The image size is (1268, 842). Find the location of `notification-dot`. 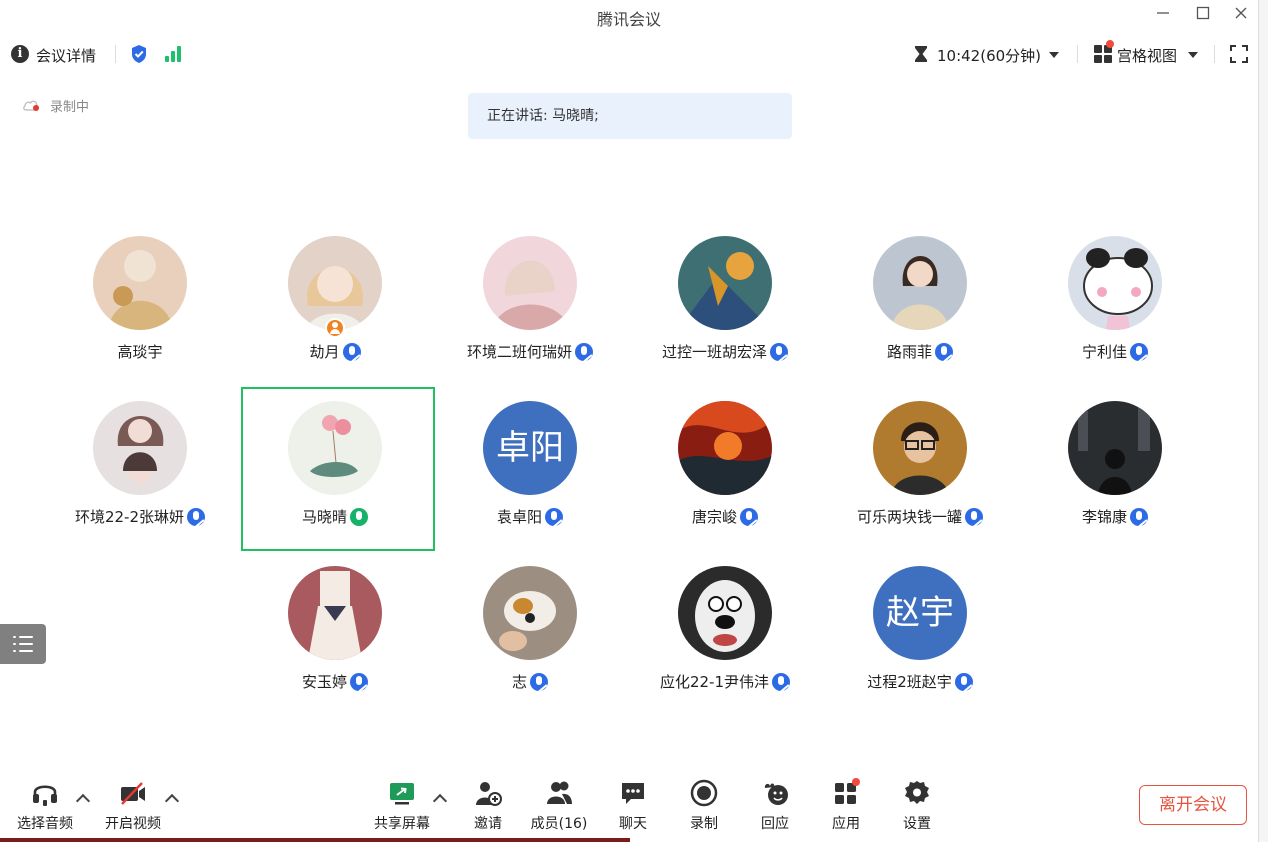

notification-dot is located at coordinates (1110, 44).